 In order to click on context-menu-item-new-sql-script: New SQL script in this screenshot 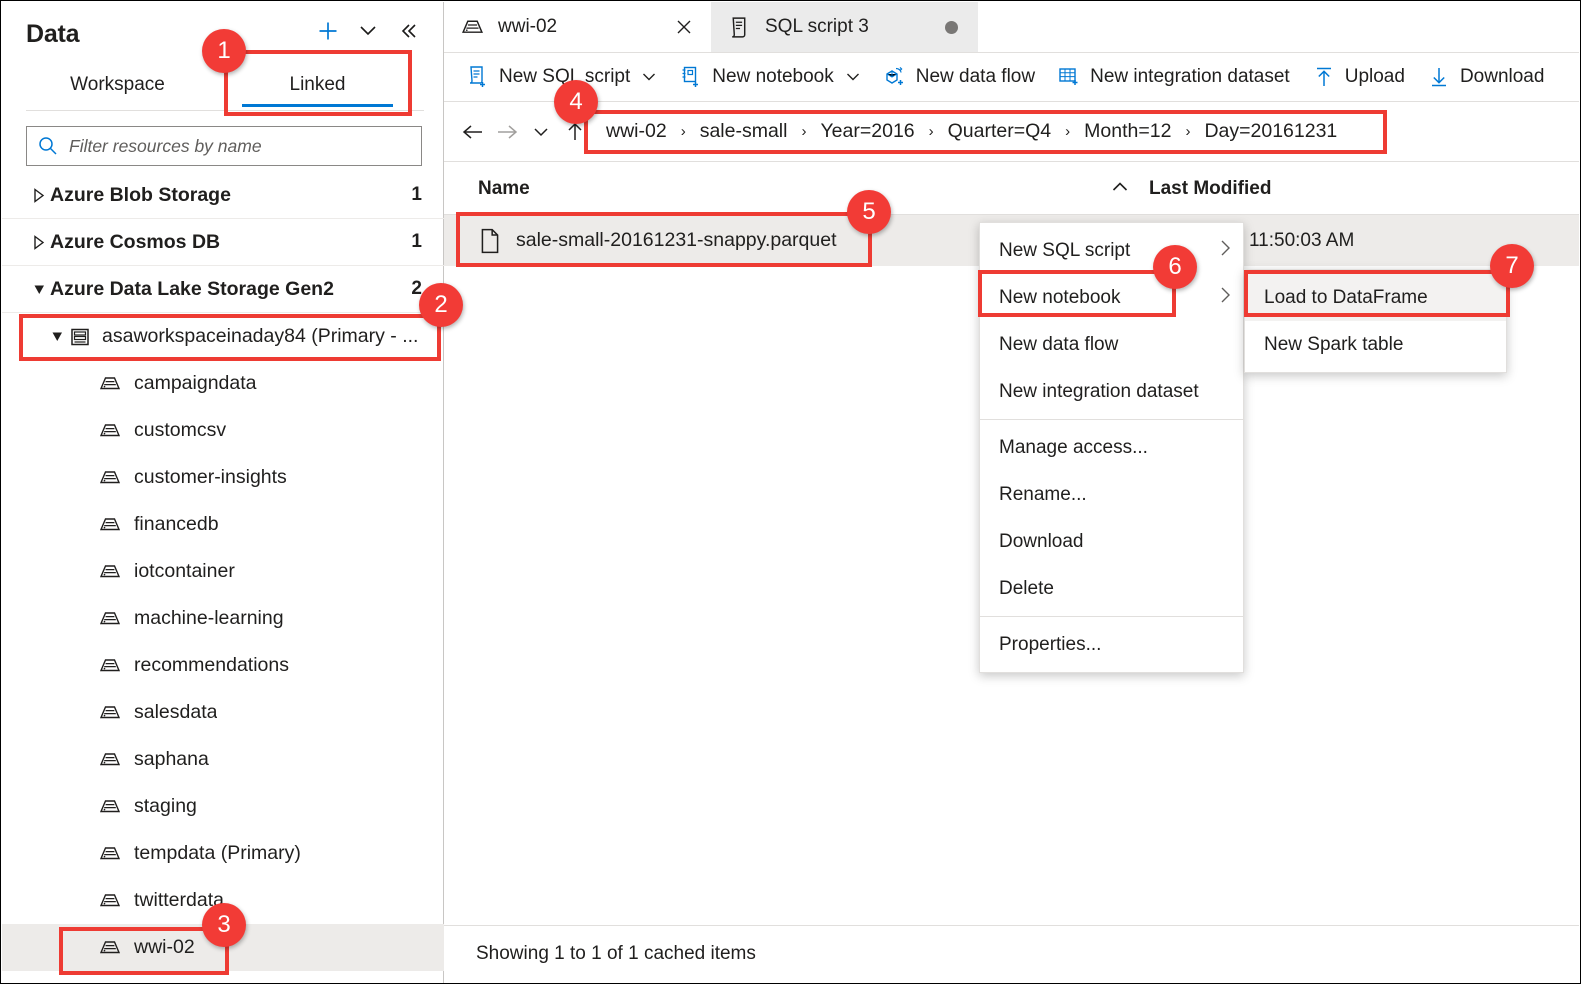, I will do `click(1111, 250)`.